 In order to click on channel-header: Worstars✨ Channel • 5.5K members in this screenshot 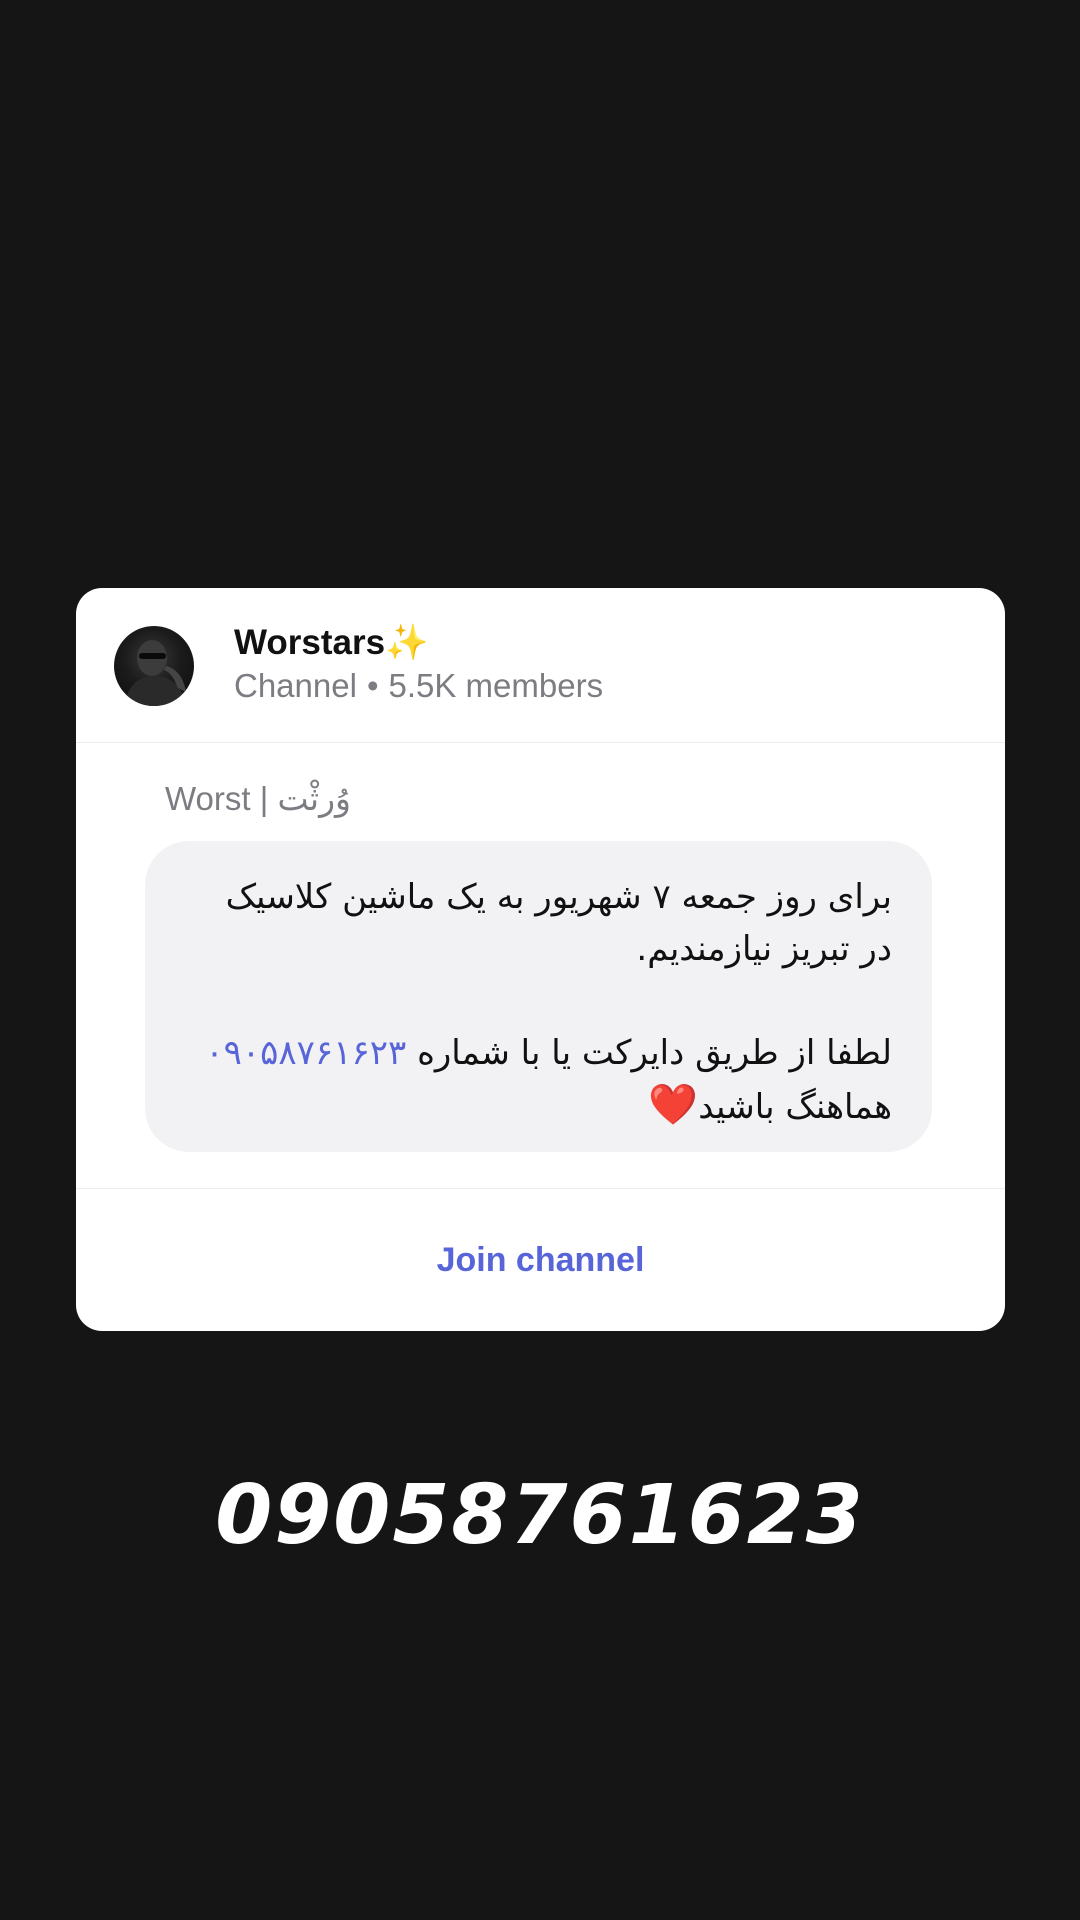, I will do `click(540, 665)`.